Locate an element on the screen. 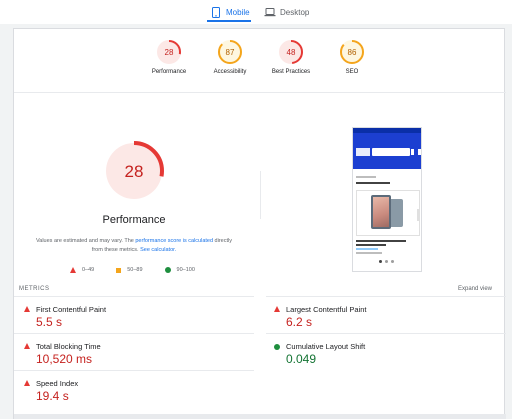 This screenshot has height=419, width=512. laptop-icon is located at coordinates (270, 12).